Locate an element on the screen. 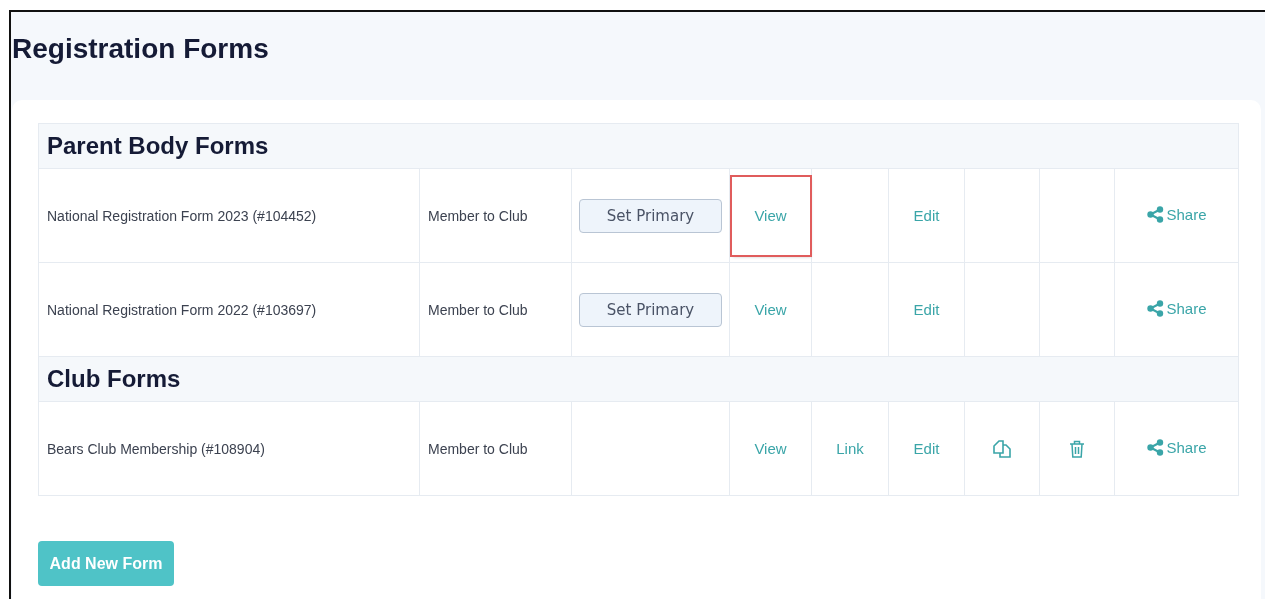 The height and width of the screenshot is (599, 1265). add-new-form-button: Add New Form is located at coordinates (106, 563).